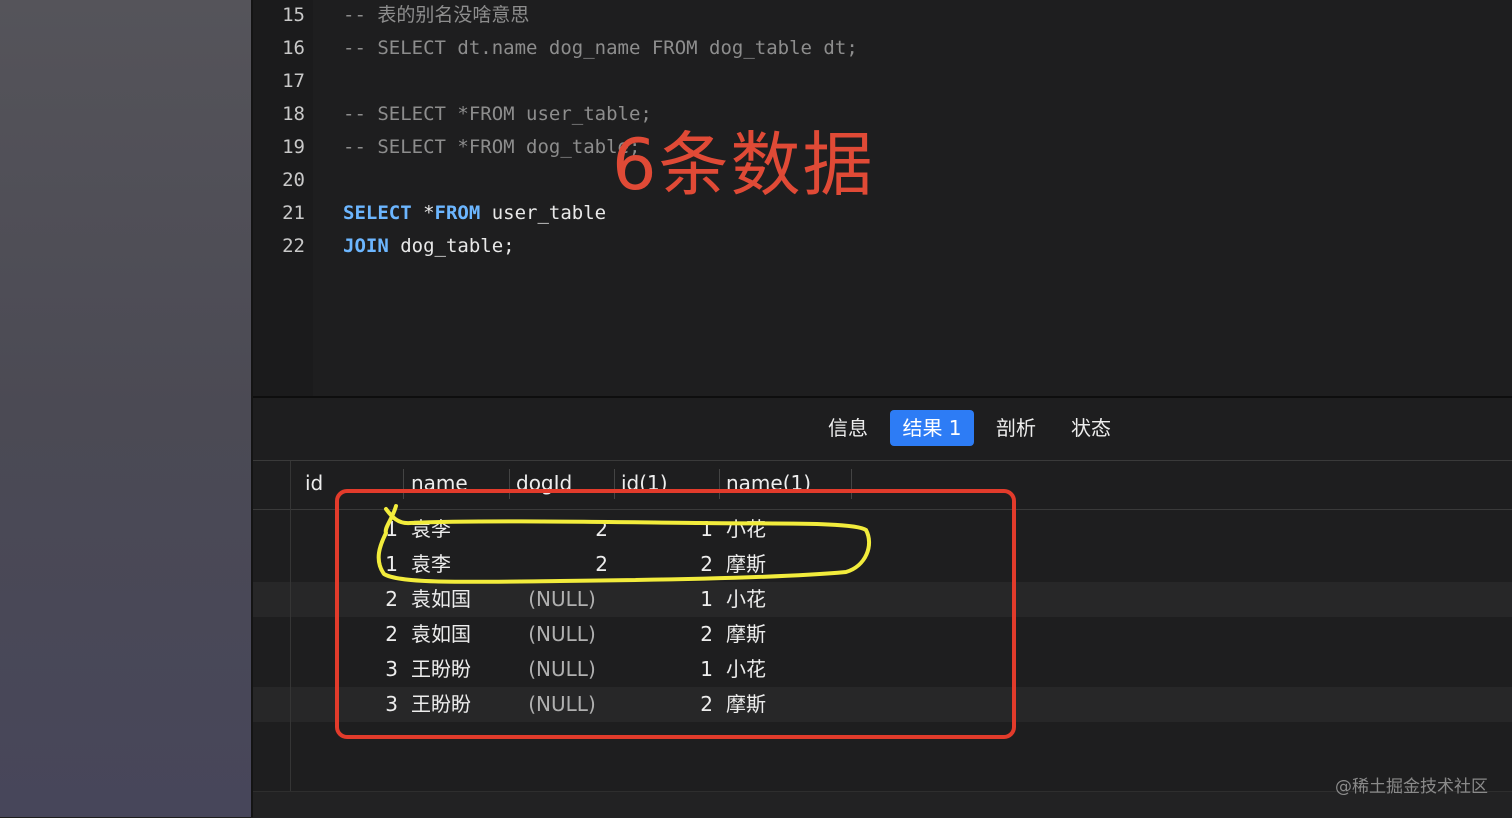 The height and width of the screenshot is (818, 1512). What do you see at coordinates (497, 114) in the screenshot?
I see `code-line: -- SELECT *FROM user_table;` at bounding box center [497, 114].